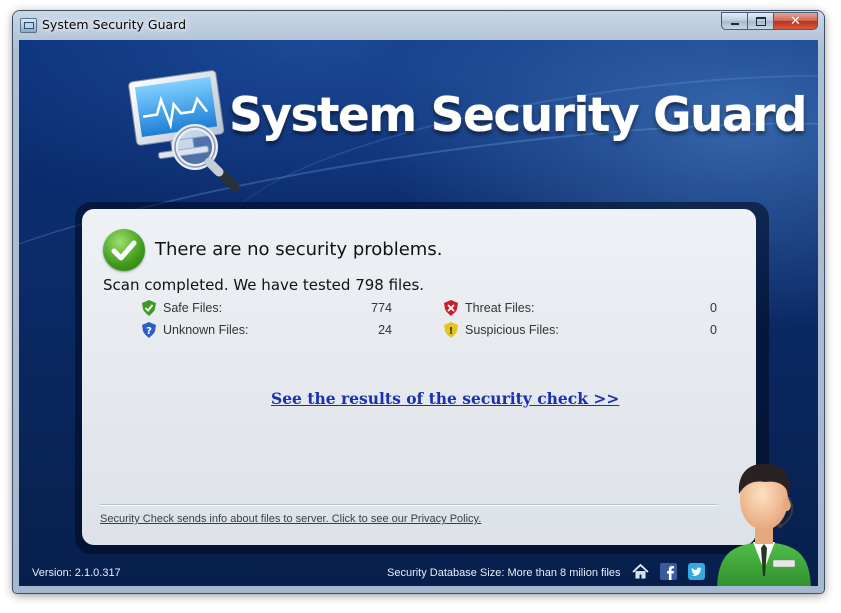 The image size is (841, 613). Describe the element at coordinates (206, 330) in the screenshot. I see `stat-label: Unknown Files:` at that location.